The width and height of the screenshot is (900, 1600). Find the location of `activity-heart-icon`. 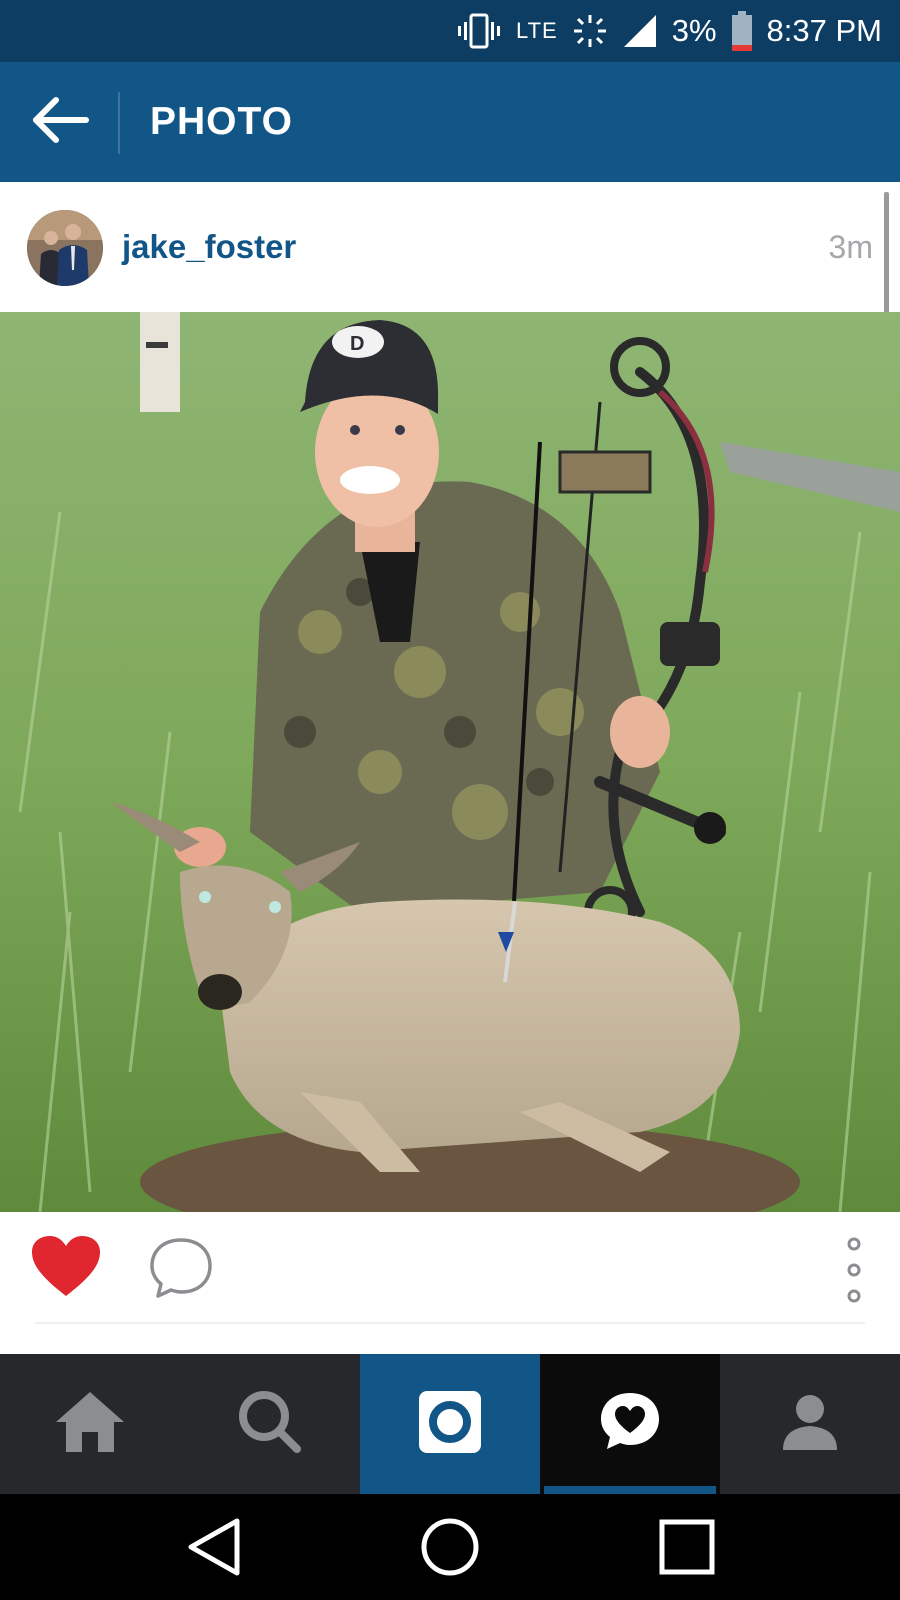

activity-heart-icon is located at coordinates (630, 1424).